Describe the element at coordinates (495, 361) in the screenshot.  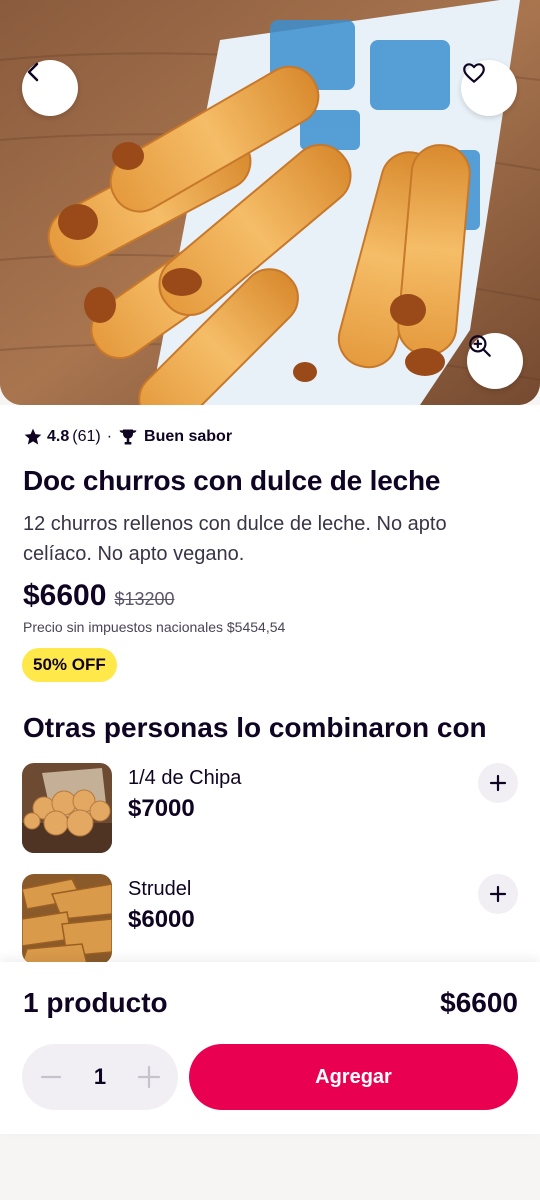
I see `zoom-button` at that location.